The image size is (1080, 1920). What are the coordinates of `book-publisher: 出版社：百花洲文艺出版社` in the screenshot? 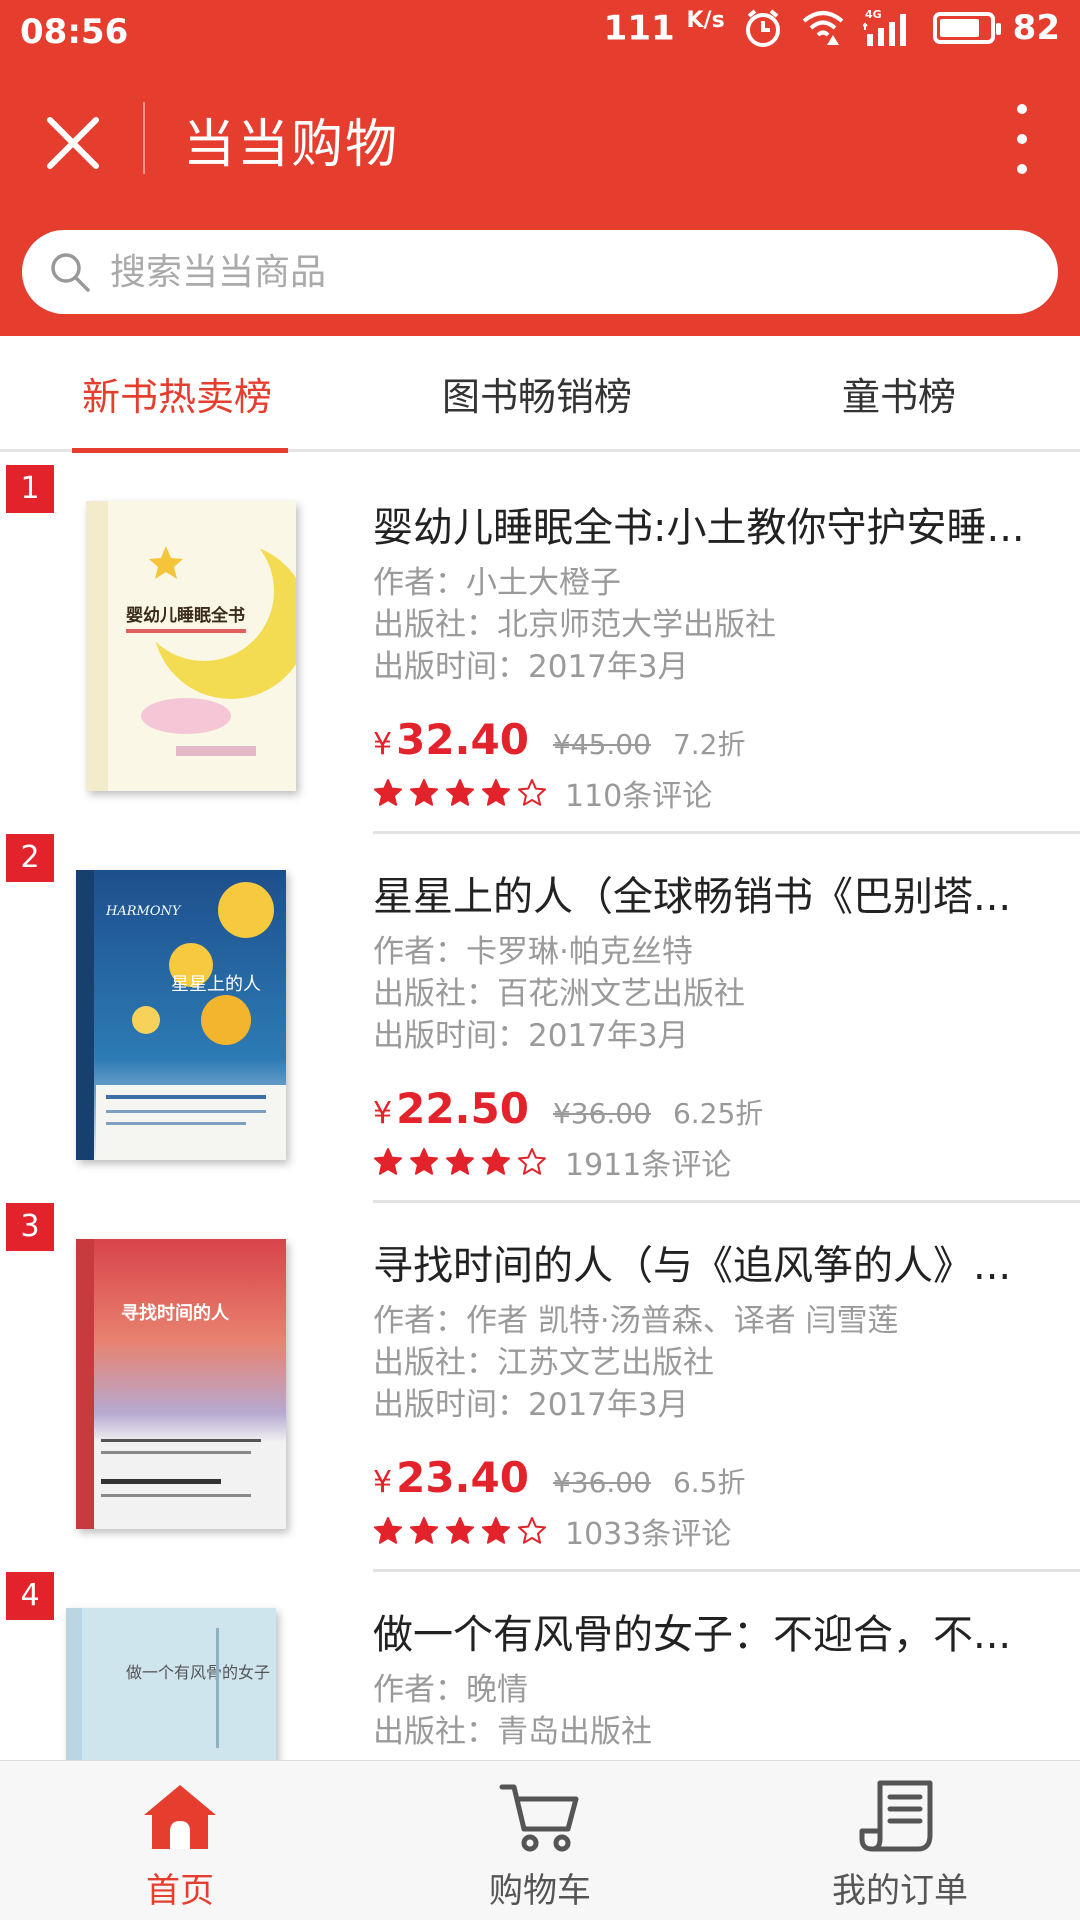 It's located at (559, 994).